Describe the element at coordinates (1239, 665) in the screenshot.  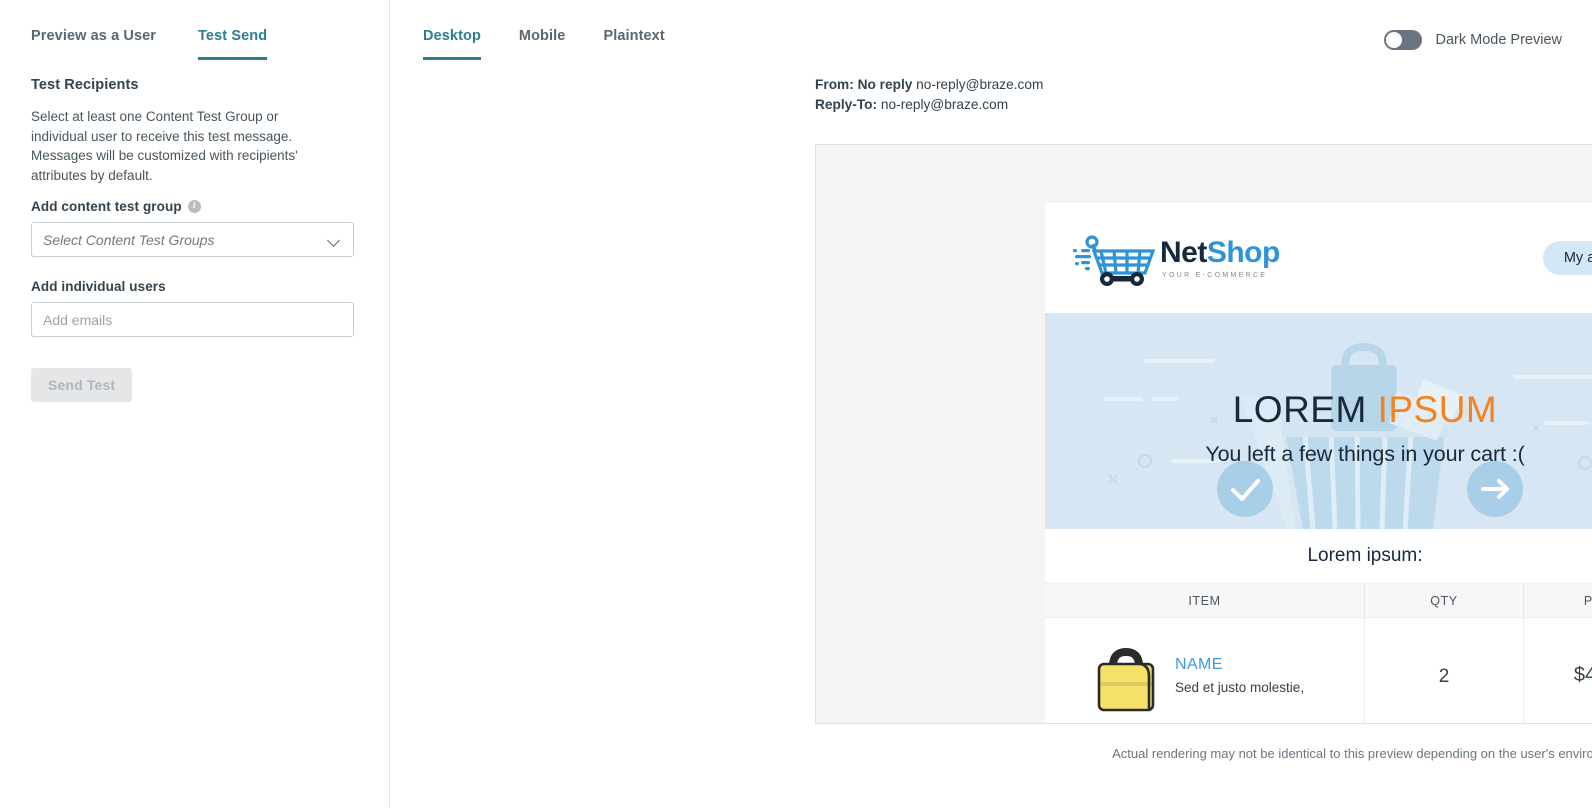
I see `product-name-link: NAME` at that location.